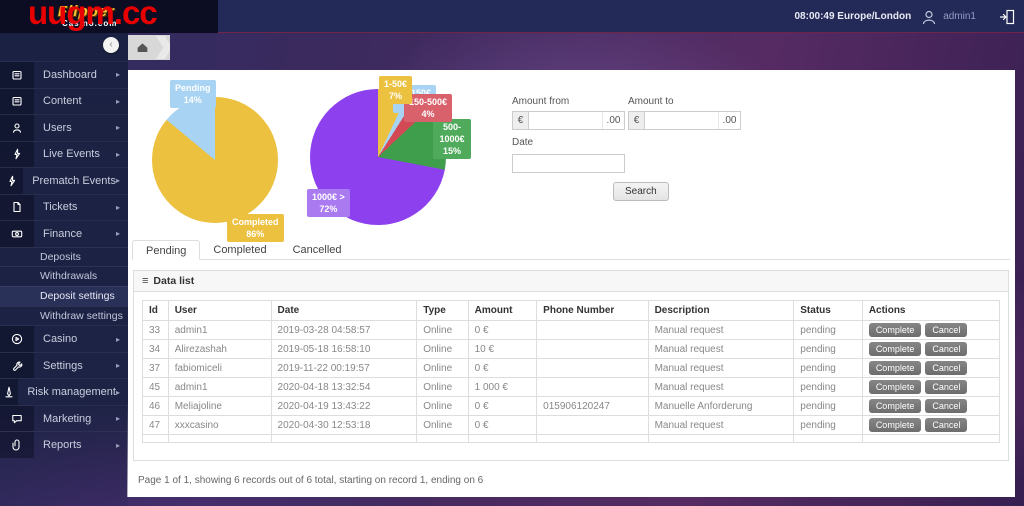 This screenshot has width=1024, height=506. I want to click on cell-user: xxxcasino, so click(219, 425).